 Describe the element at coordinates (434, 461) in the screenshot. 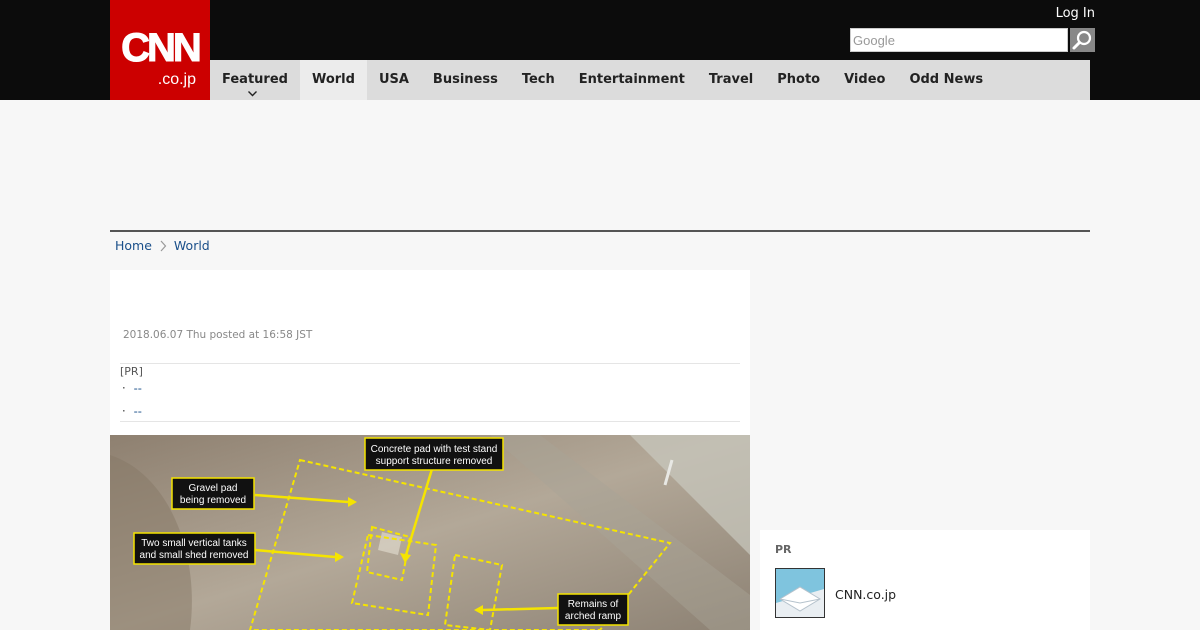

I see `svg-text: support structure removed` at that location.